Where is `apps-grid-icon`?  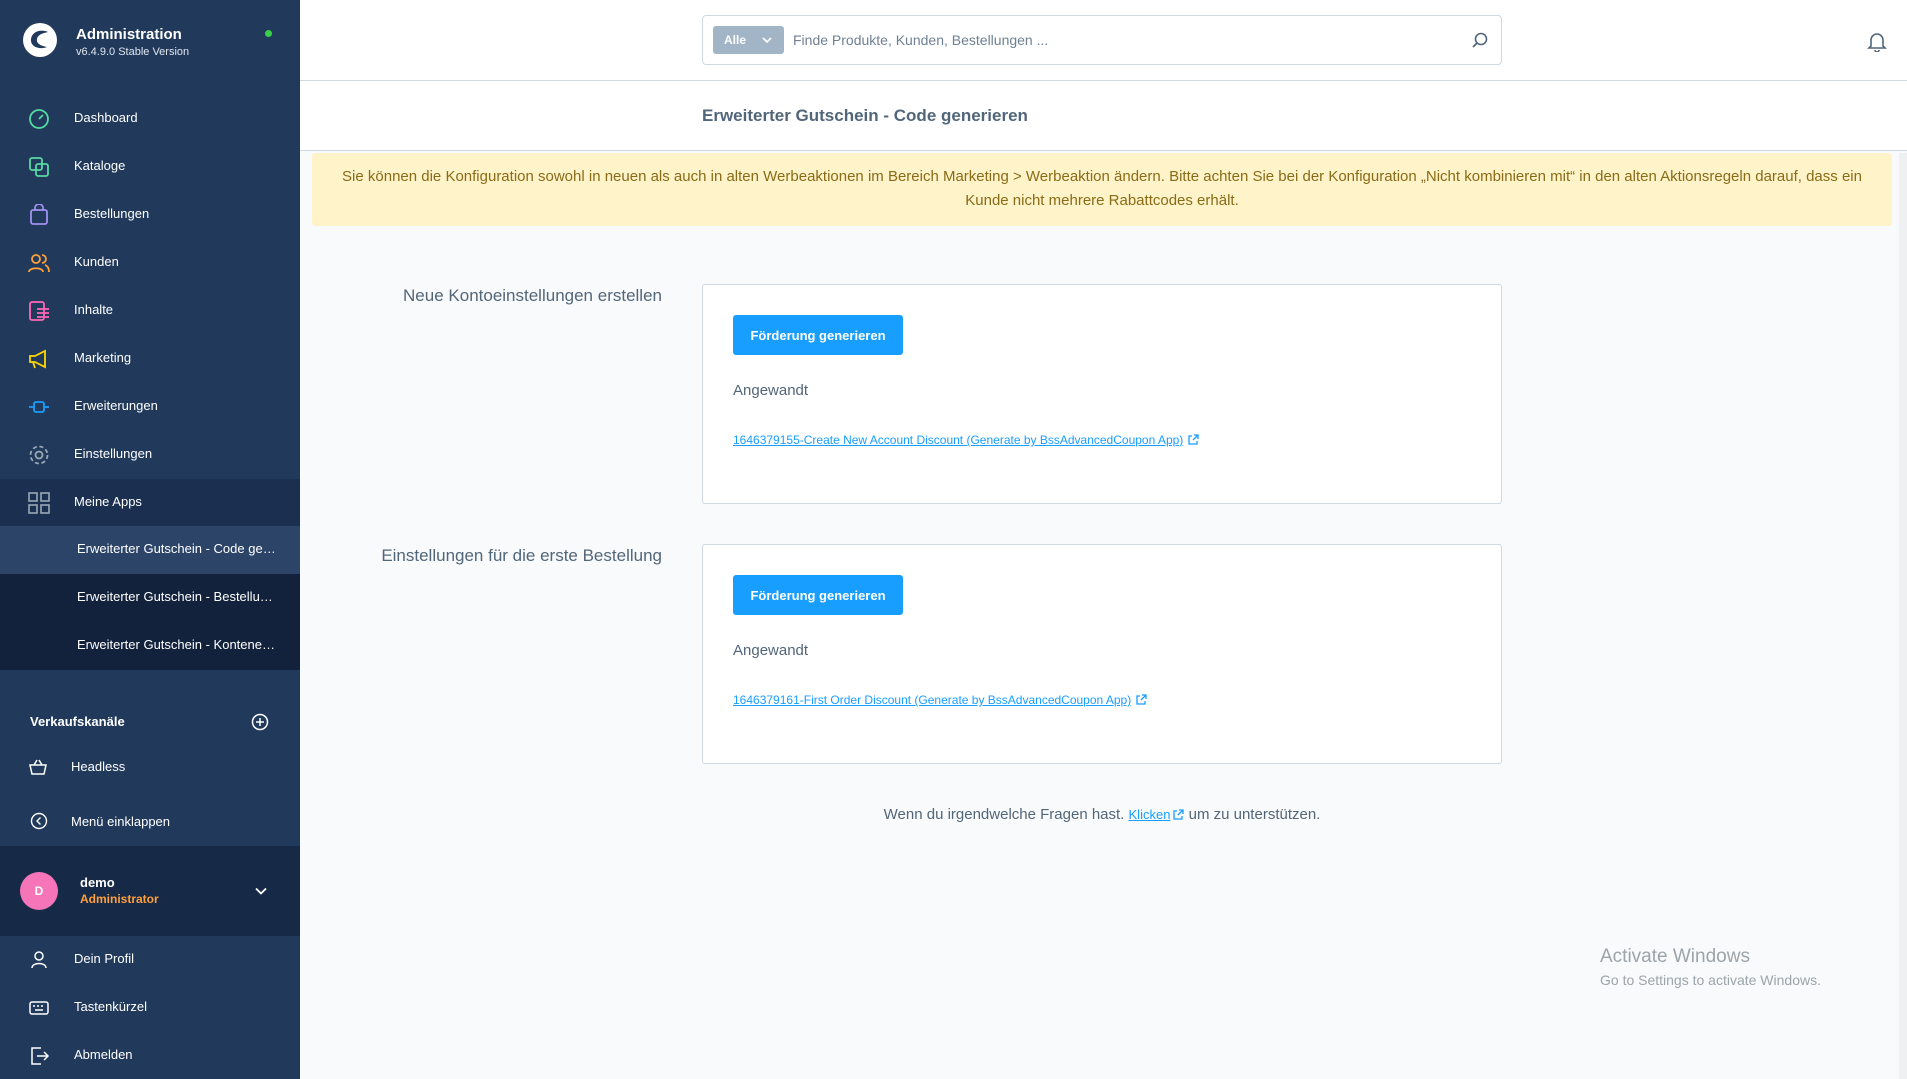 apps-grid-icon is located at coordinates (39, 503).